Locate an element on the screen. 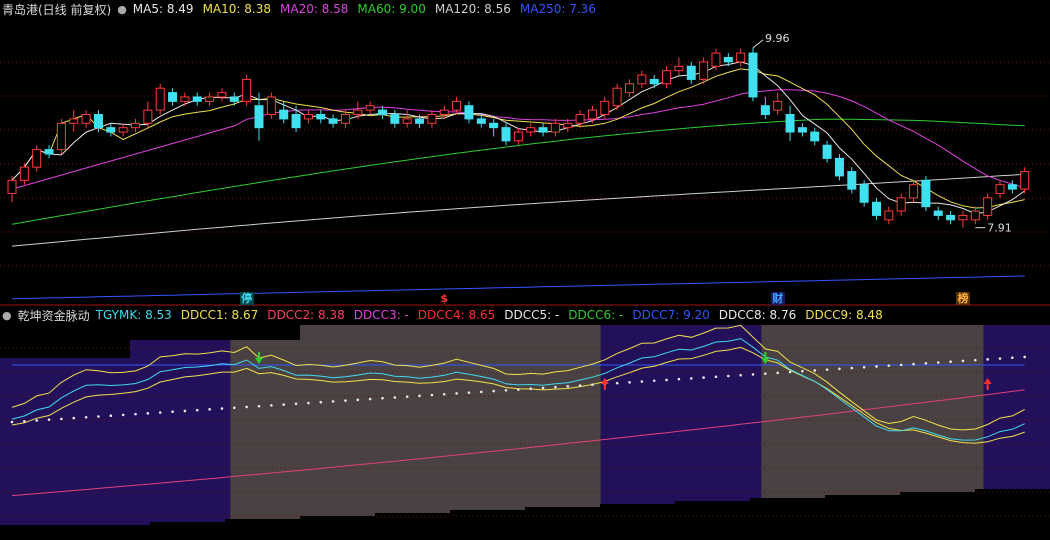 This screenshot has height=540, width=1050. ma5-value: MA5: 8.49 is located at coordinates (163, 9).